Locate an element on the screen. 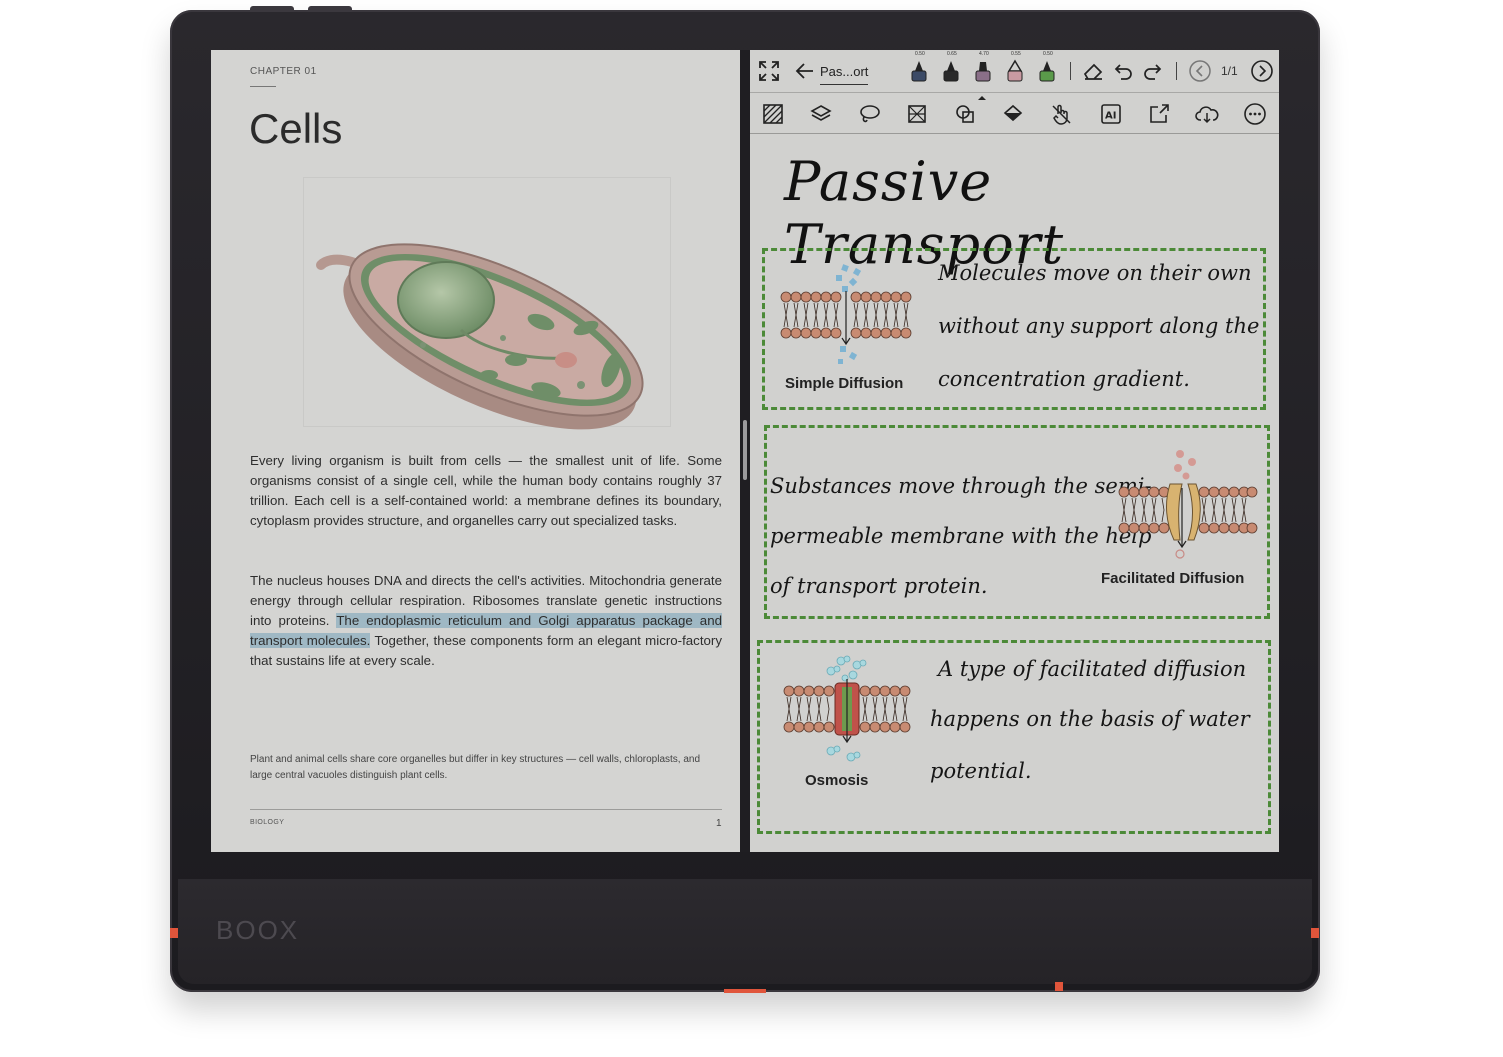  toolbar-divider is located at coordinates (1014, 92).